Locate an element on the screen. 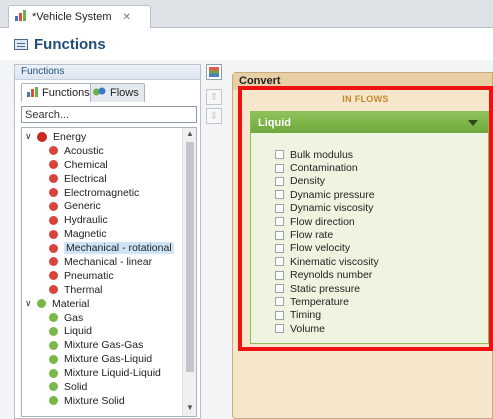 Image resolution: width=493 pixels, height=419 pixels. tree-category-label: Material is located at coordinates (71, 303).